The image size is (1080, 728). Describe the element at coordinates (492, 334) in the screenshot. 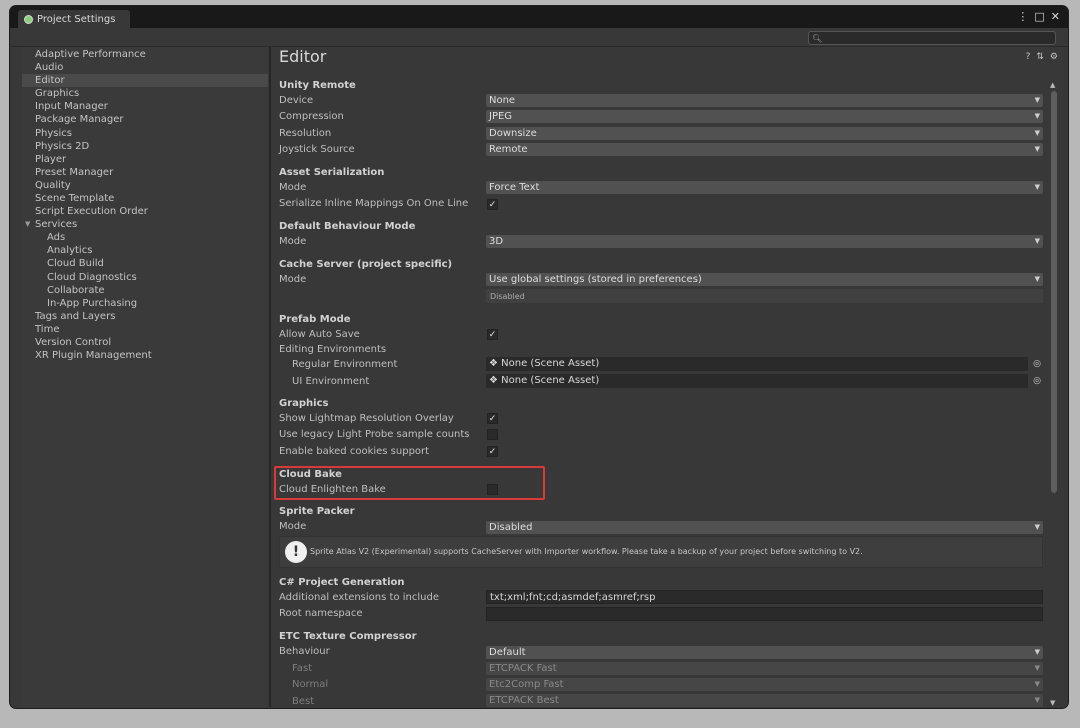

I see `allow-auto-save-checkbox: ✓` at that location.